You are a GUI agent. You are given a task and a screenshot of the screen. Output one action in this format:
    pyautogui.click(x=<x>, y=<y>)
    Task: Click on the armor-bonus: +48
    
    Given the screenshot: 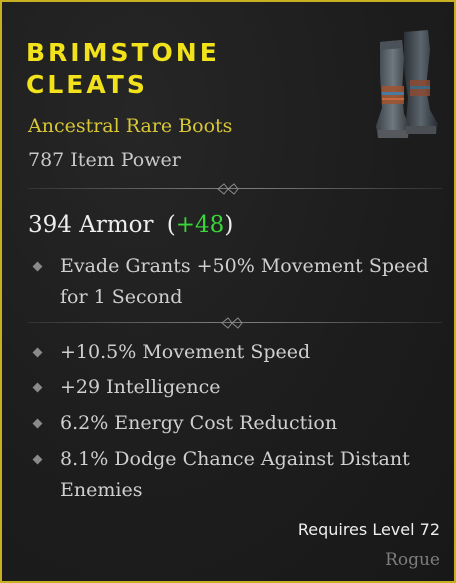 What is the action you would take?
    pyautogui.click(x=200, y=225)
    